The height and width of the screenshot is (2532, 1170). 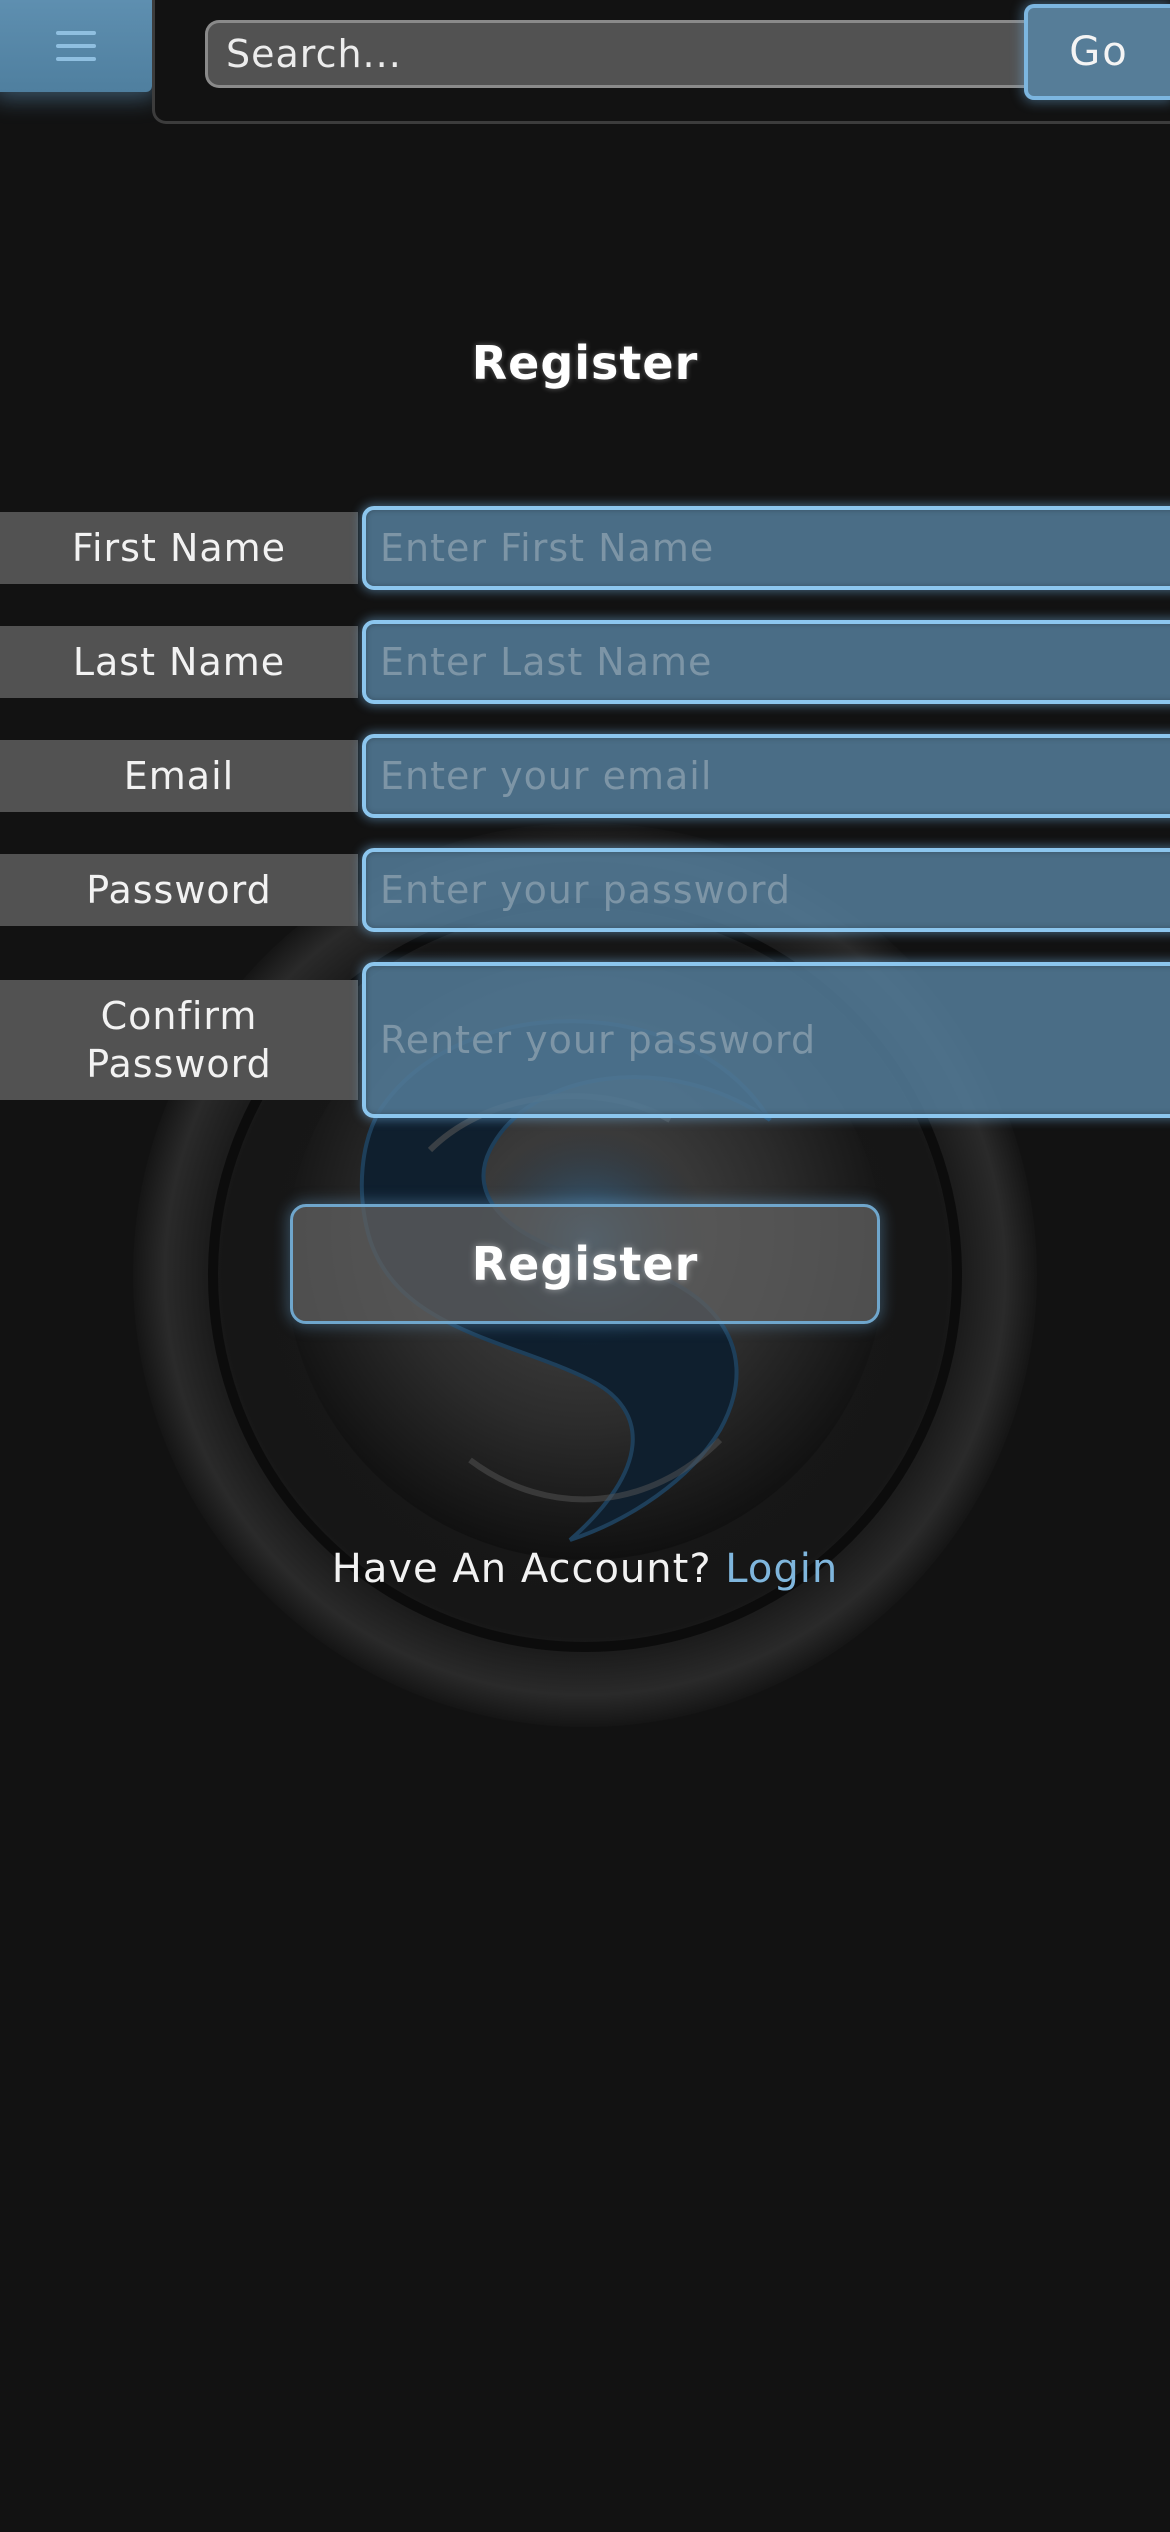 What do you see at coordinates (521, 1569) in the screenshot?
I see `have-account-text: Have An Account?` at bounding box center [521, 1569].